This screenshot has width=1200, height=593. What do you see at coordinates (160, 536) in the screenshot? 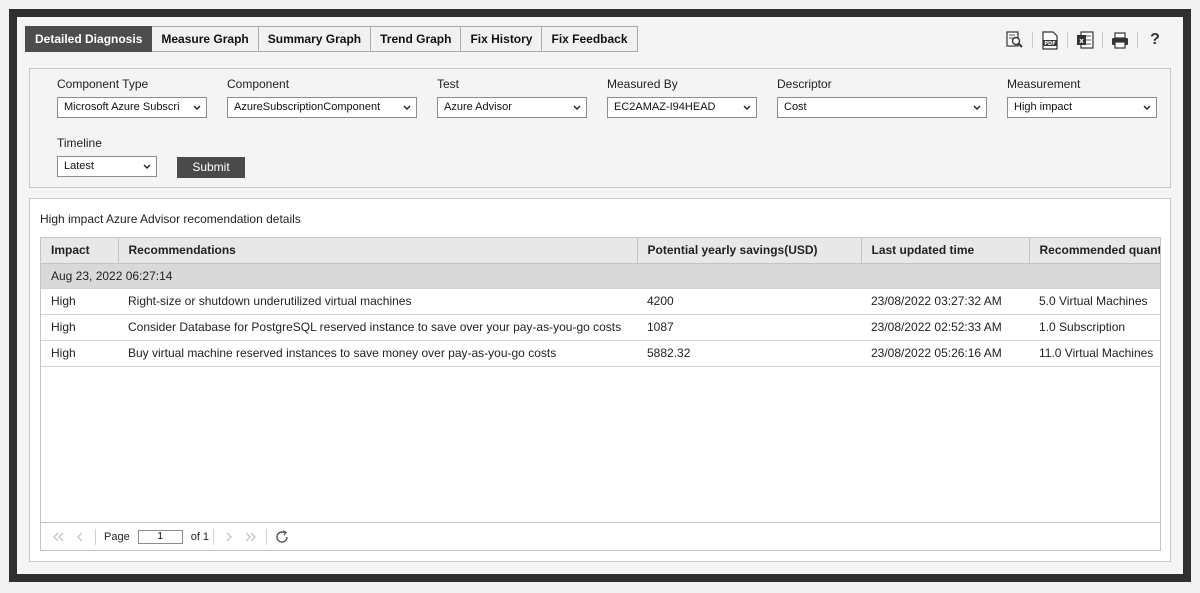
I see `page-number-input` at bounding box center [160, 536].